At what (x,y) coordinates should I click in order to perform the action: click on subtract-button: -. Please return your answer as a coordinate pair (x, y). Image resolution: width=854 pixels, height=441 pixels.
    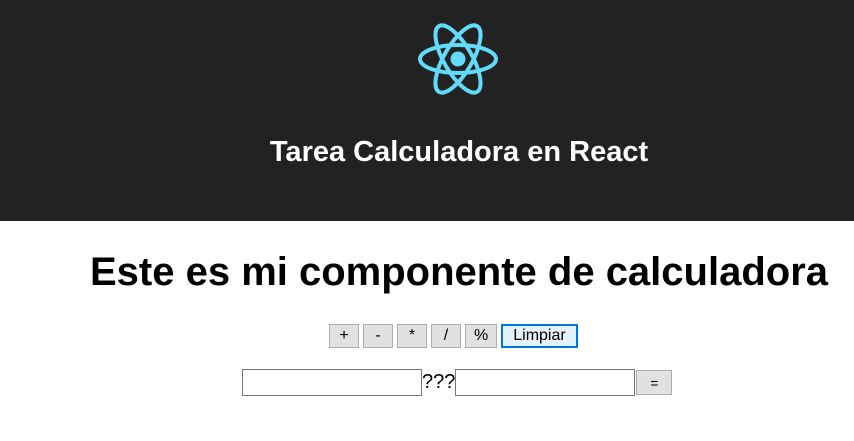
    Looking at the image, I should click on (378, 336).